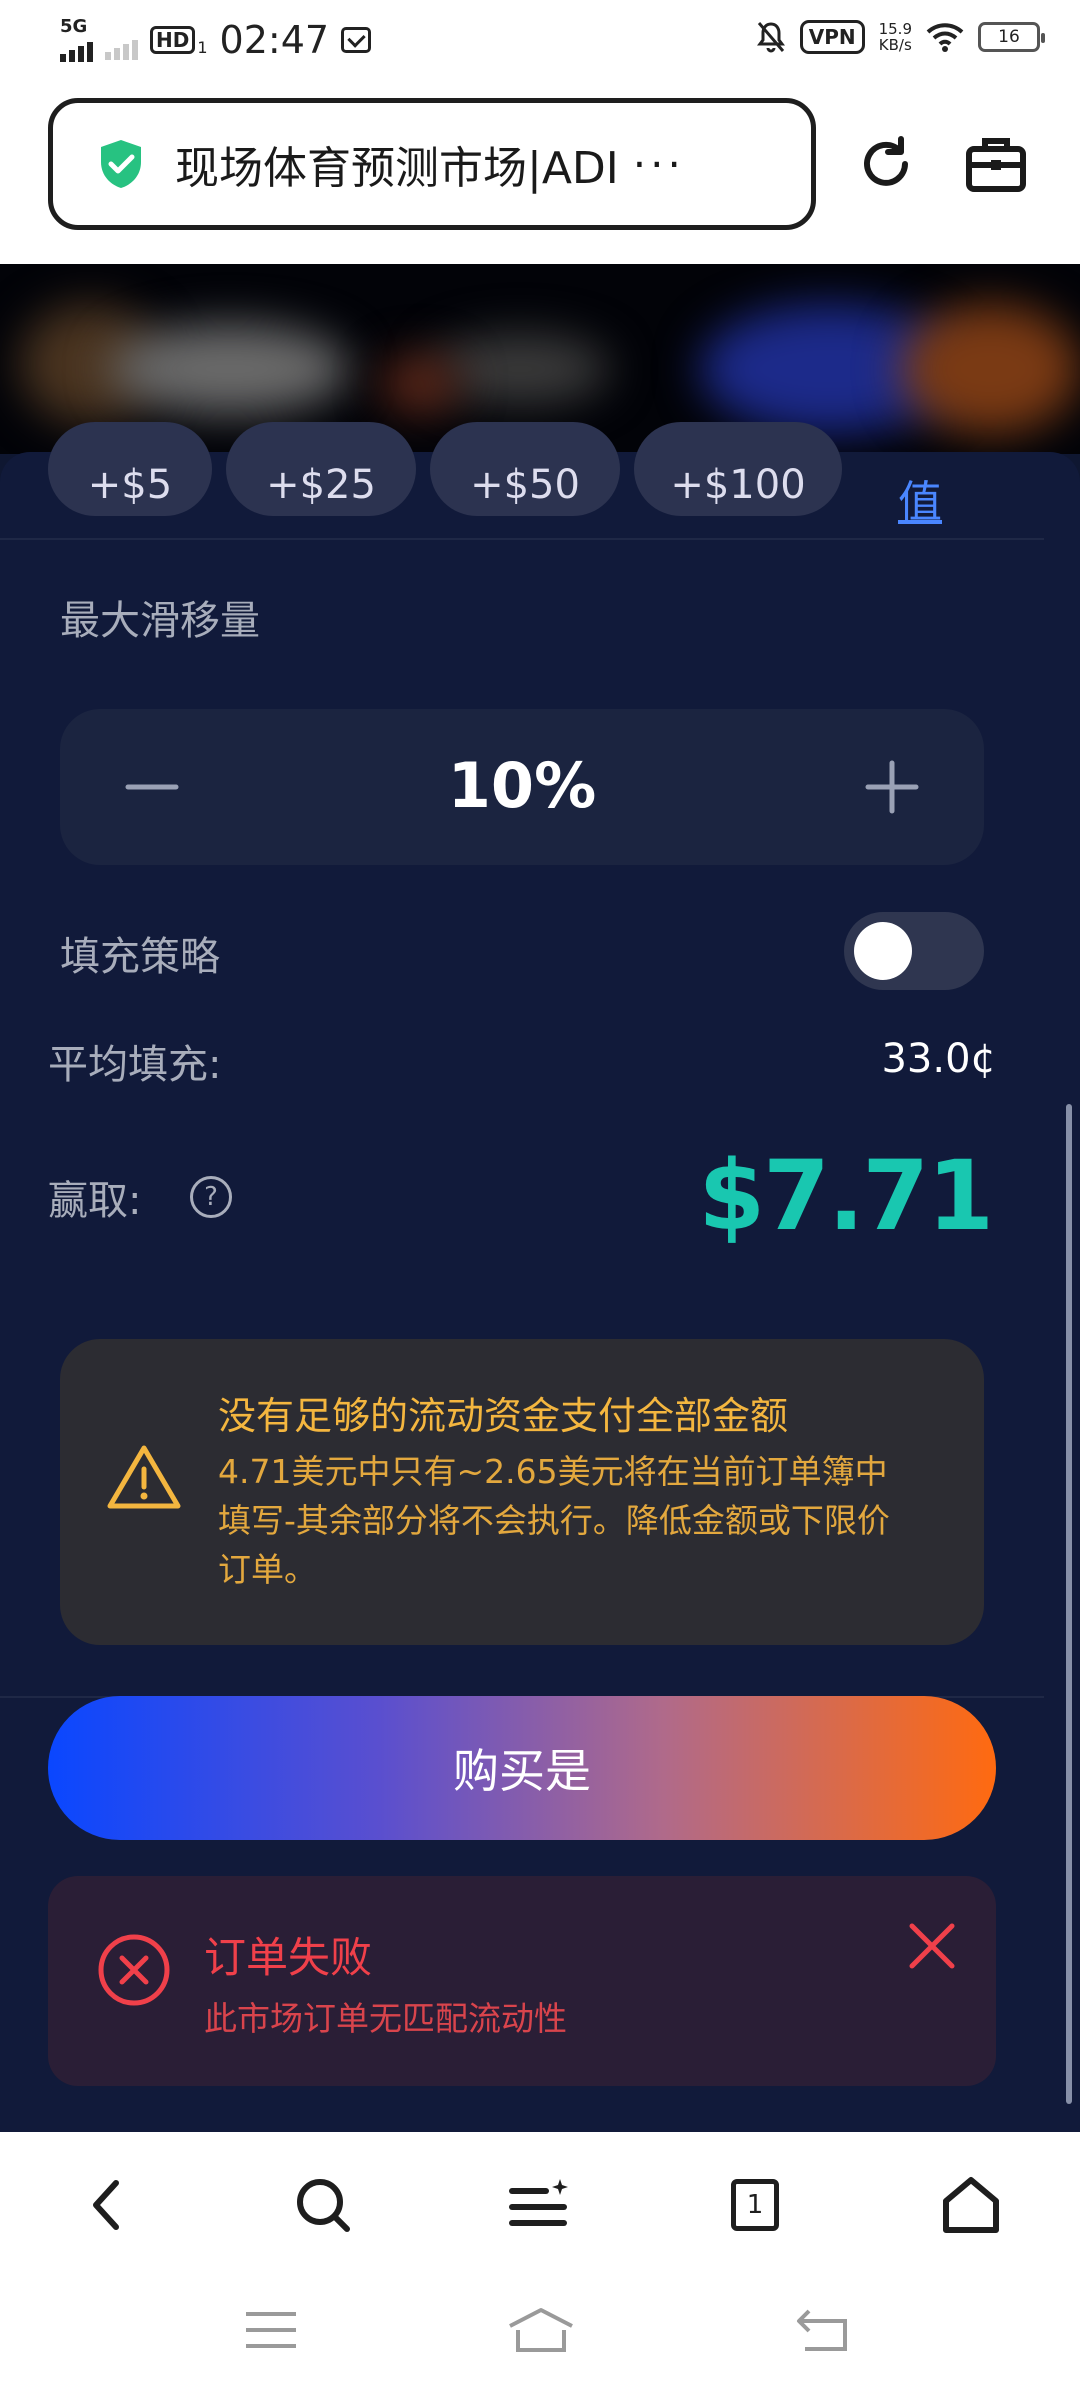 The width and height of the screenshot is (1080, 2408). Describe the element at coordinates (140, 957) in the screenshot. I see `fill-strategy-label: 填充策略` at that location.